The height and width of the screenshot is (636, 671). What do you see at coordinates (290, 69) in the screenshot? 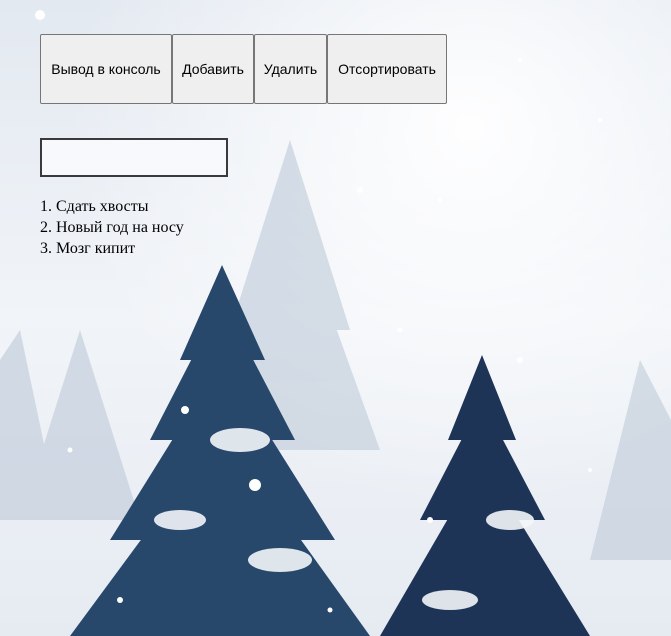
I see `delete-button: Удалить` at bounding box center [290, 69].